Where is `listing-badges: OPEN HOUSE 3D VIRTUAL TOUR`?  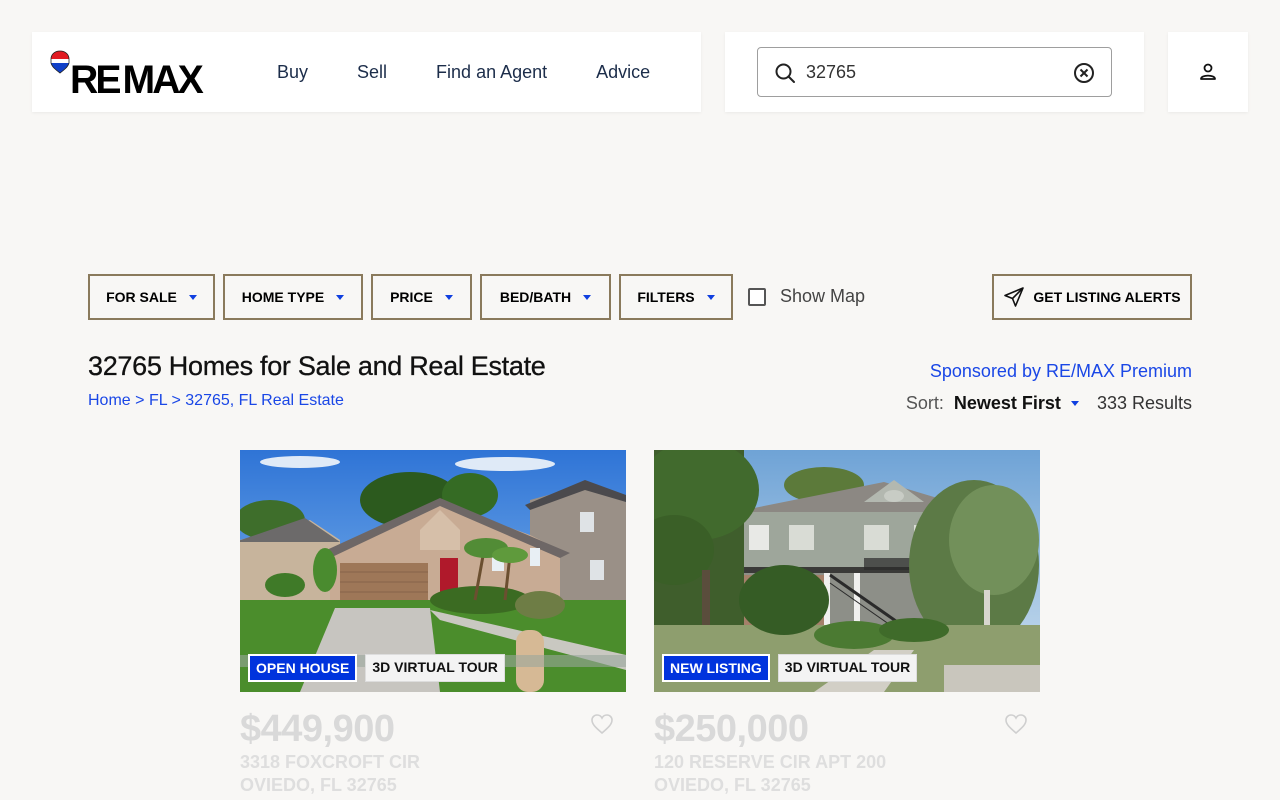
listing-badges: OPEN HOUSE 3D VIRTUAL TOUR is located at coordinates (376, 668).